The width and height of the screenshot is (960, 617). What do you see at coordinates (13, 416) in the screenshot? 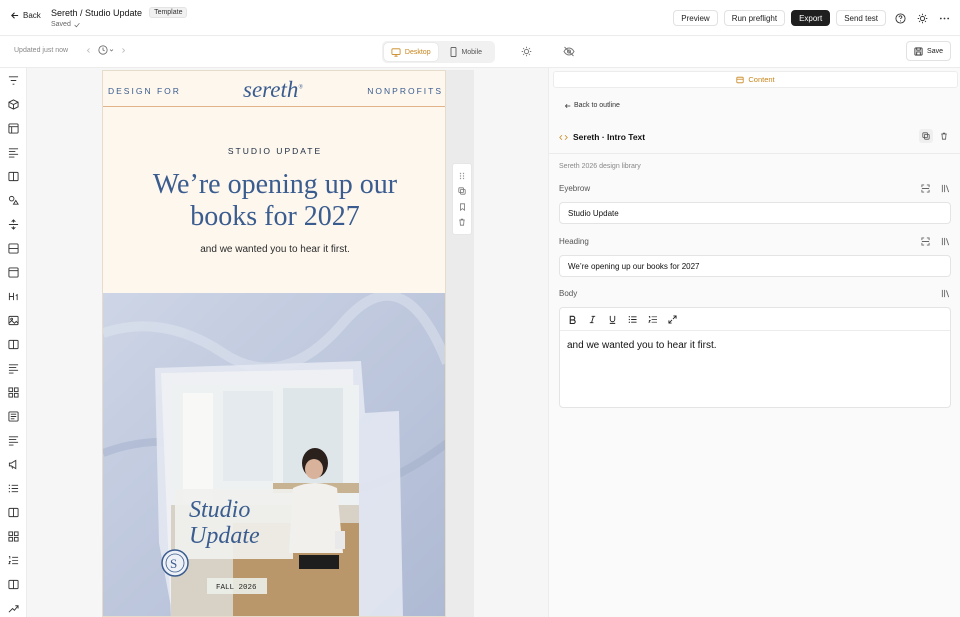
I see `newspaper-icon` at bounding box center [13, 416].